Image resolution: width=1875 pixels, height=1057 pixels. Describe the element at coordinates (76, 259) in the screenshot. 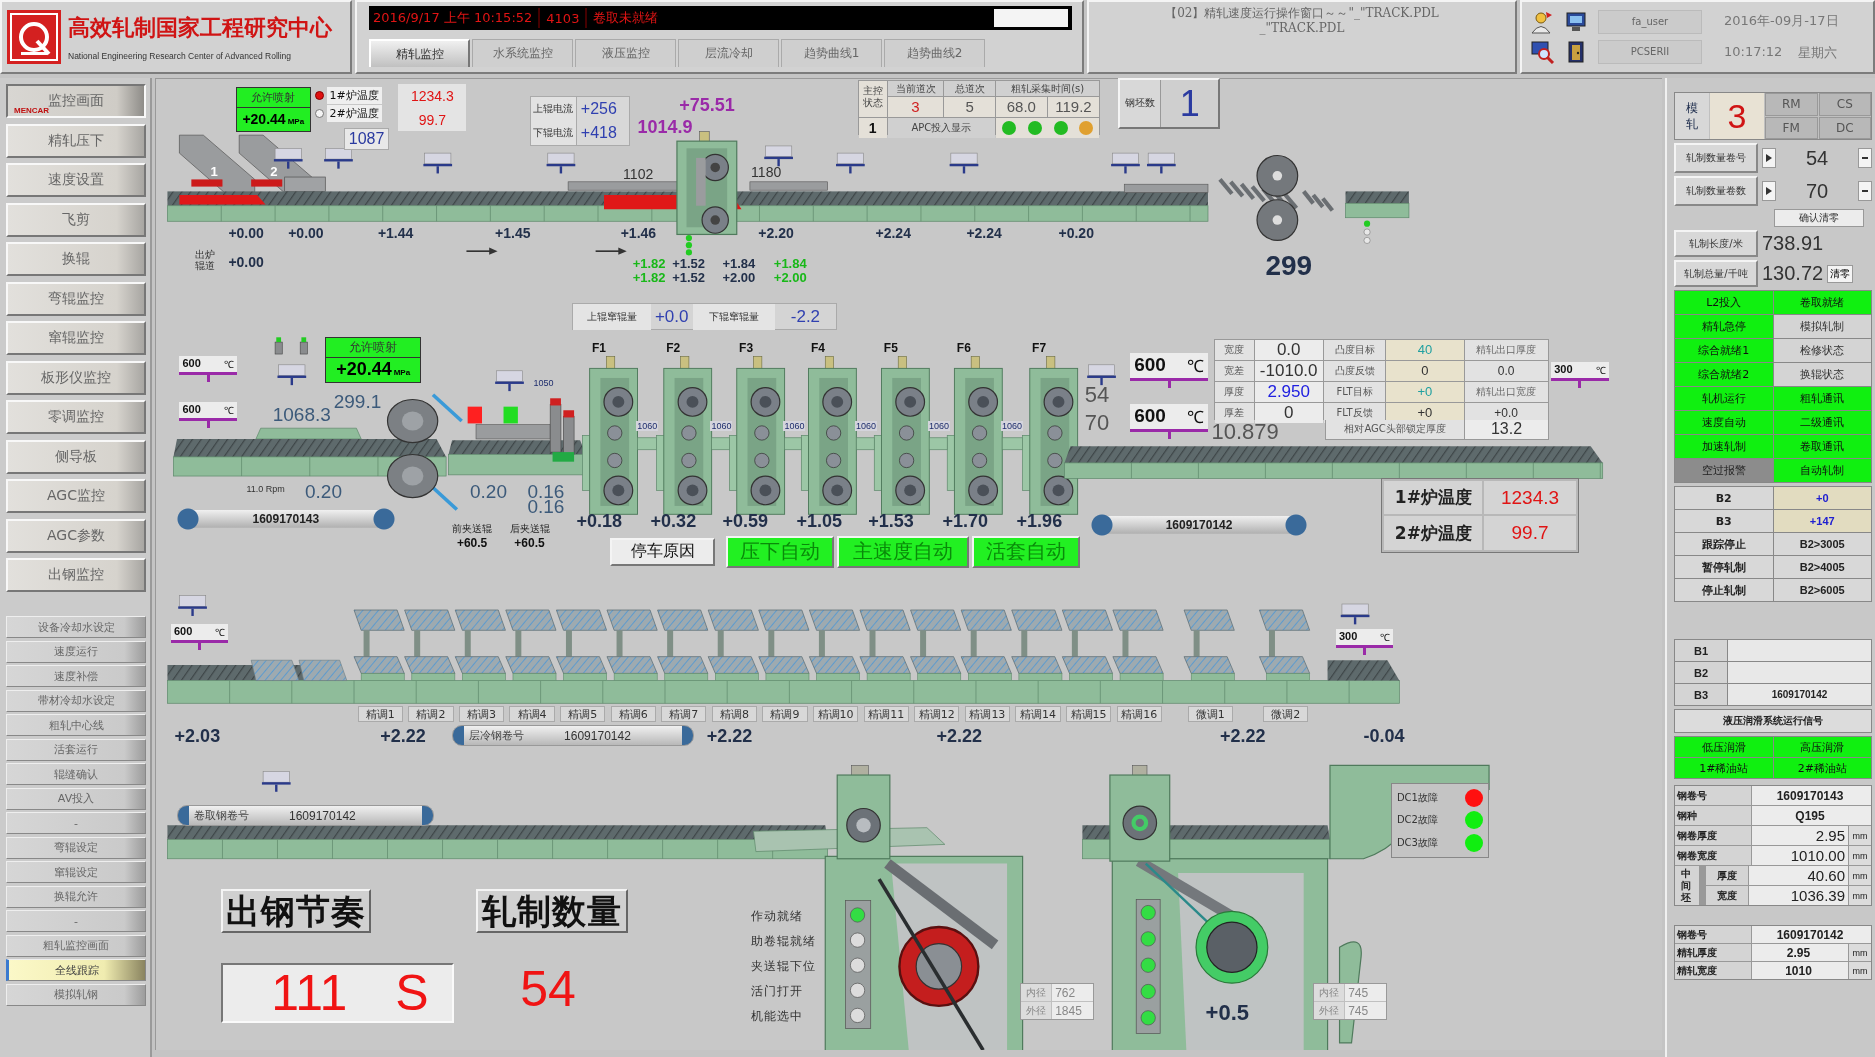

I see `menu-button: 换辊` at that location.